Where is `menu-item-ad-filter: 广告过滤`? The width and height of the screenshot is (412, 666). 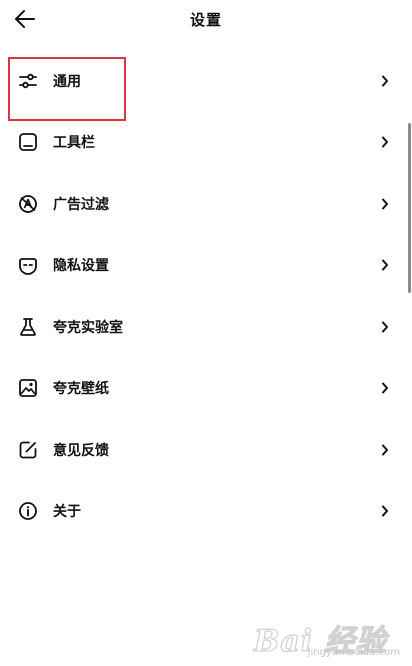
menu-item-ad-filter: 广告过滤 is located at coordinates (206, 204).